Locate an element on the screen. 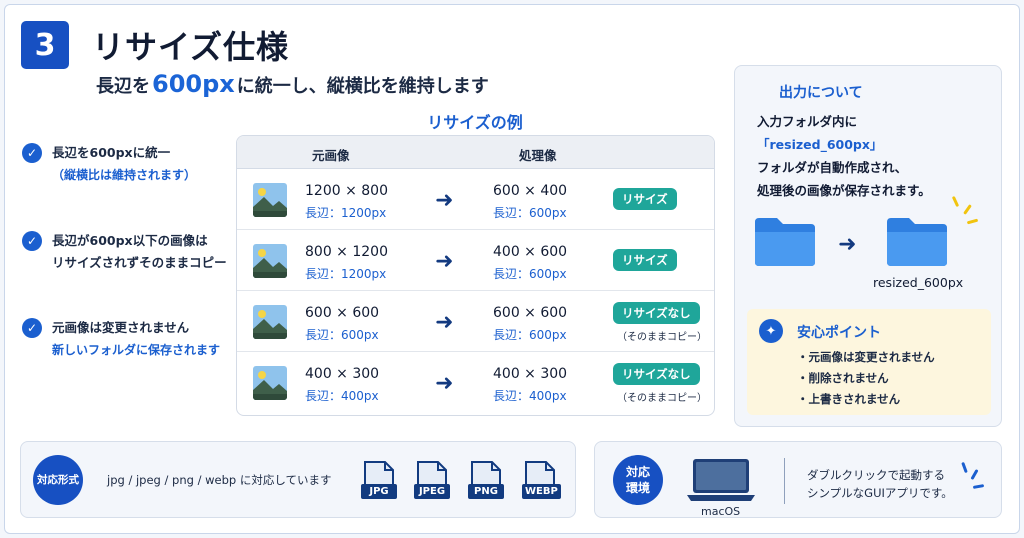 The width and height of the screenshot is (1024, 538). input-folder-icon is located at coordinates (785, 242).